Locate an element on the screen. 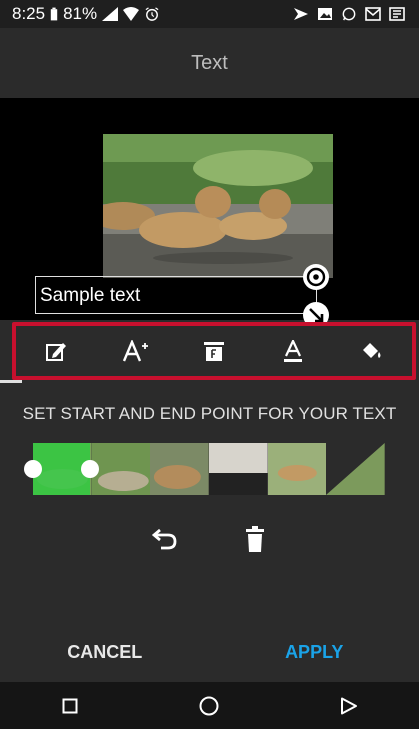 This screenshot has width=419, height=729. text-overlay-box: Sample text is located at coordinates (176, 295).